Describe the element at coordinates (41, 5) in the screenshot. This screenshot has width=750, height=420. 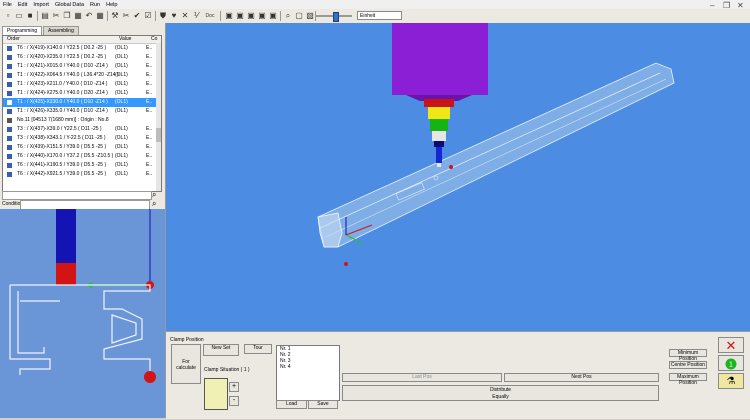
I see `menu-import: Import` at that location.